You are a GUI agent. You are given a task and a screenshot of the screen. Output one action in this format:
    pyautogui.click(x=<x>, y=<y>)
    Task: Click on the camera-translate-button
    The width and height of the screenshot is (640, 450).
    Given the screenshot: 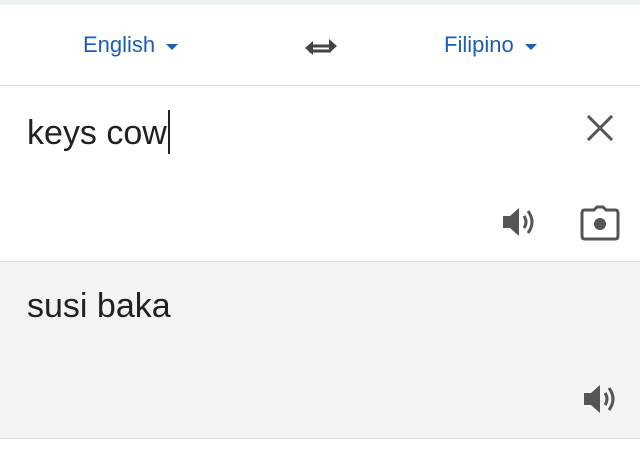 What is the action you would take?
    pyautogui.click(x=600, y=223)
    